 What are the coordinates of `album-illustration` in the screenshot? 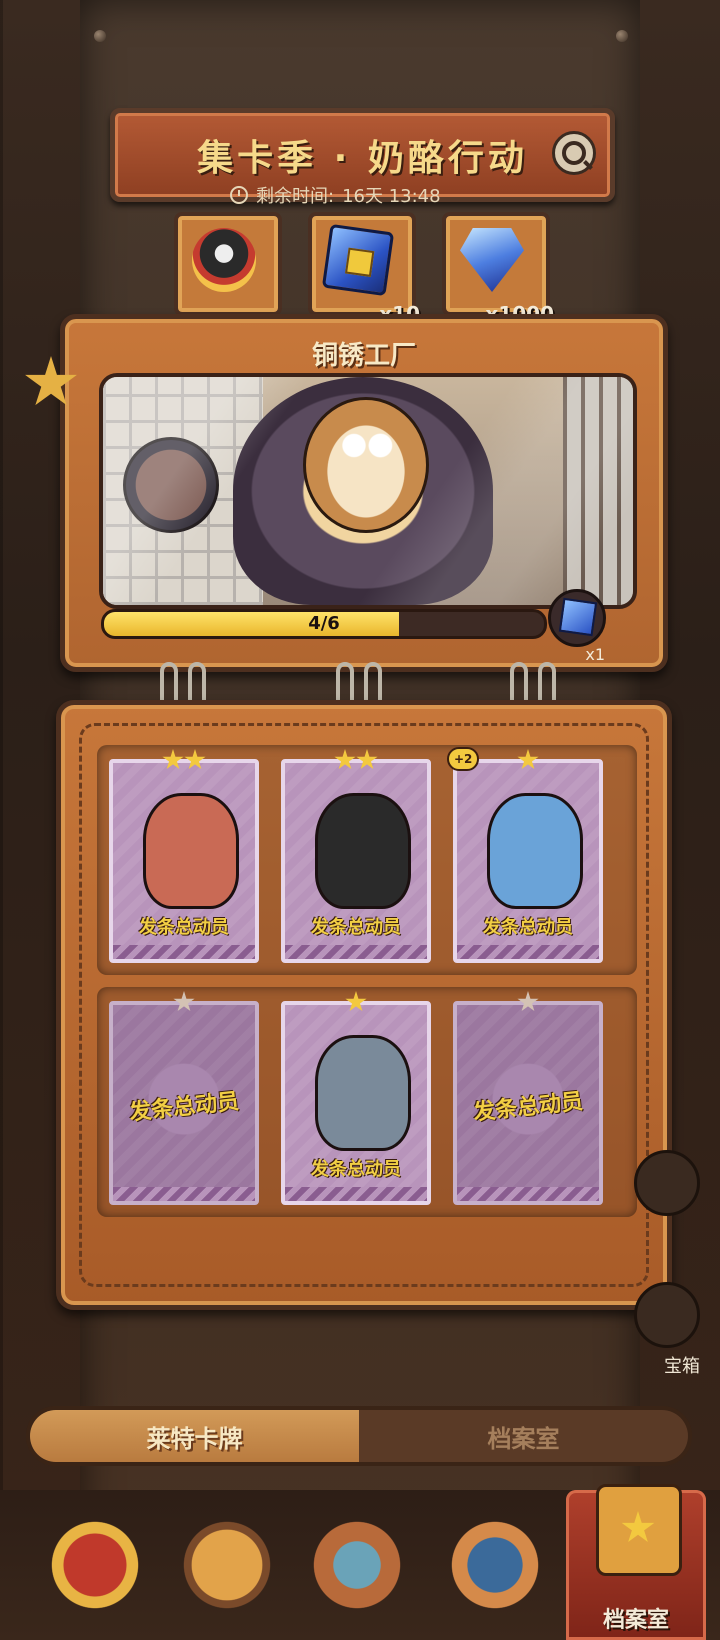 It's located at (368, 491).